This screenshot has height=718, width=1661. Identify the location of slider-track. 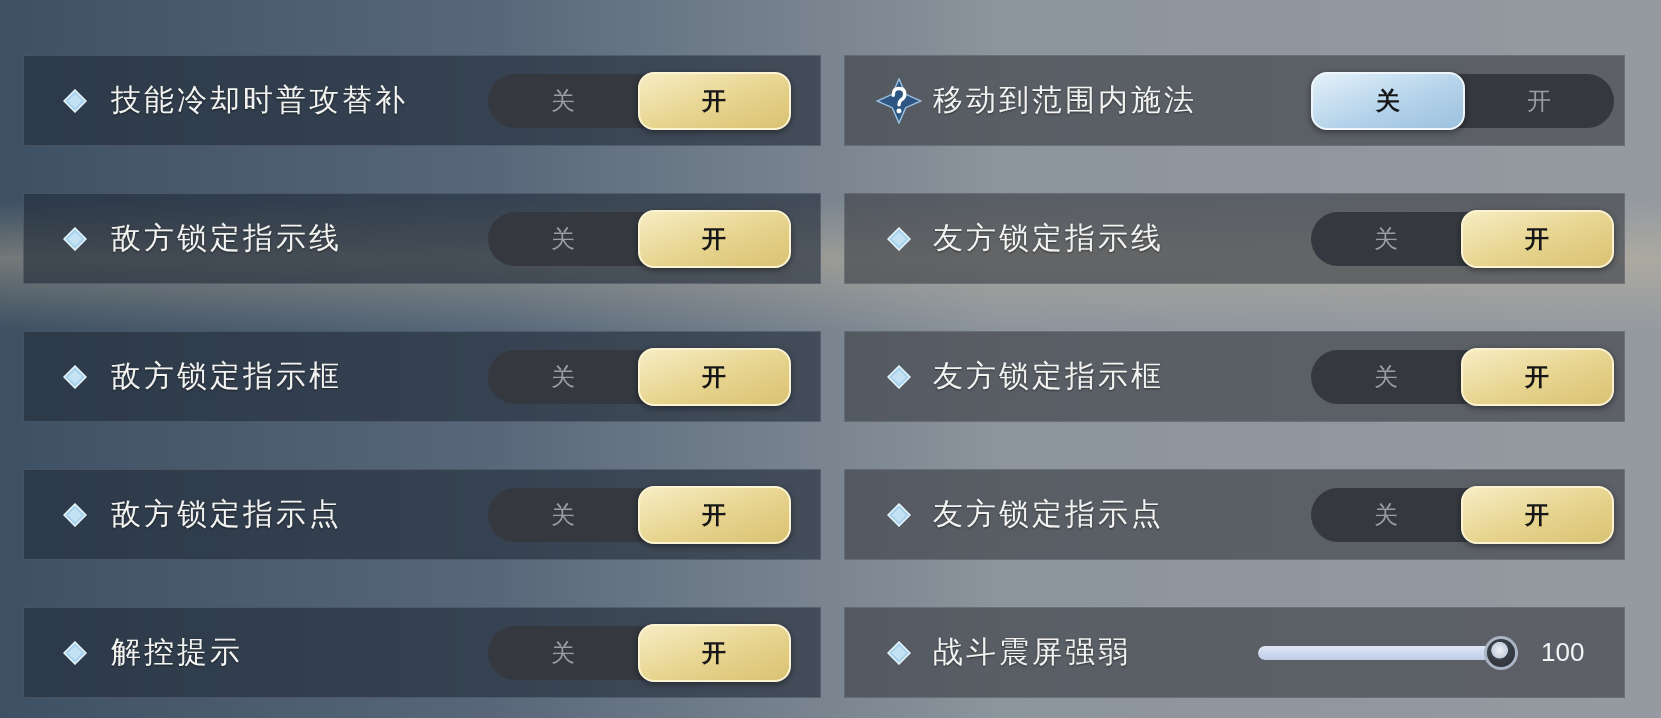
(1388, 652).